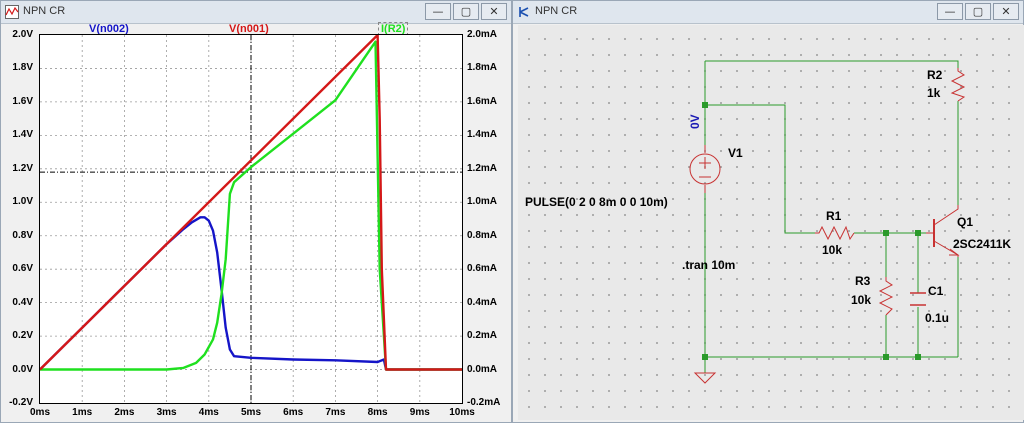 The width and height of the screenshot is (1024, 423). What do you see at coordinates (934, 75) in the screenshot?
I see `r2-name-label: R2` at bounding box center [934, 75].